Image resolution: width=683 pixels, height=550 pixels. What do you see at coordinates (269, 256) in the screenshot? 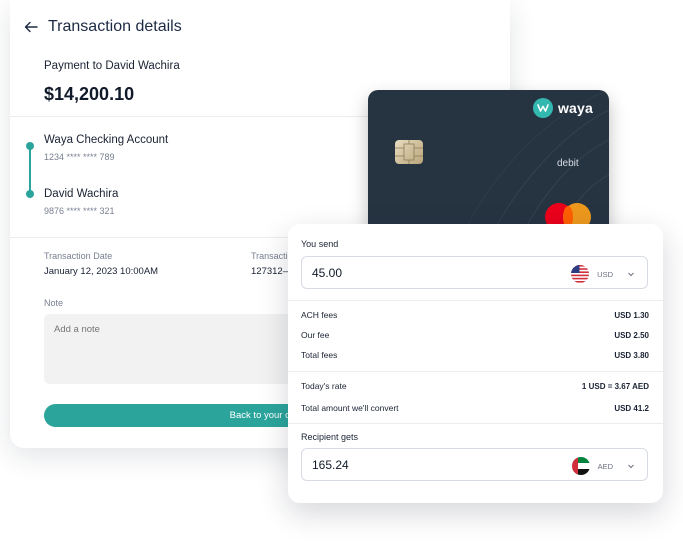
I see `transaction-id-label: Transacti` at bounding box center [269, 256].